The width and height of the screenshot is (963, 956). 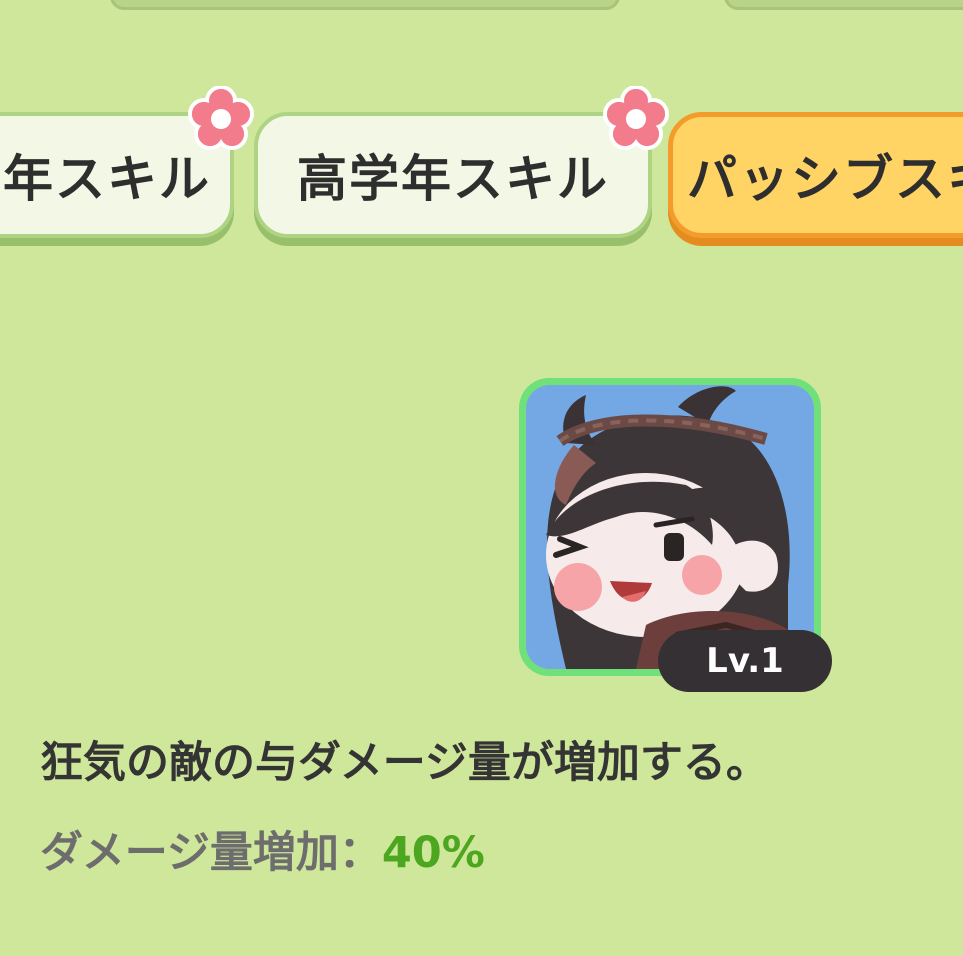 What do you see at coordinates (404, 763) in the screenshot?
I see `skill-description: 狂気の敵の与ダメージ量が増加する。` at bounding box center [404, 763].